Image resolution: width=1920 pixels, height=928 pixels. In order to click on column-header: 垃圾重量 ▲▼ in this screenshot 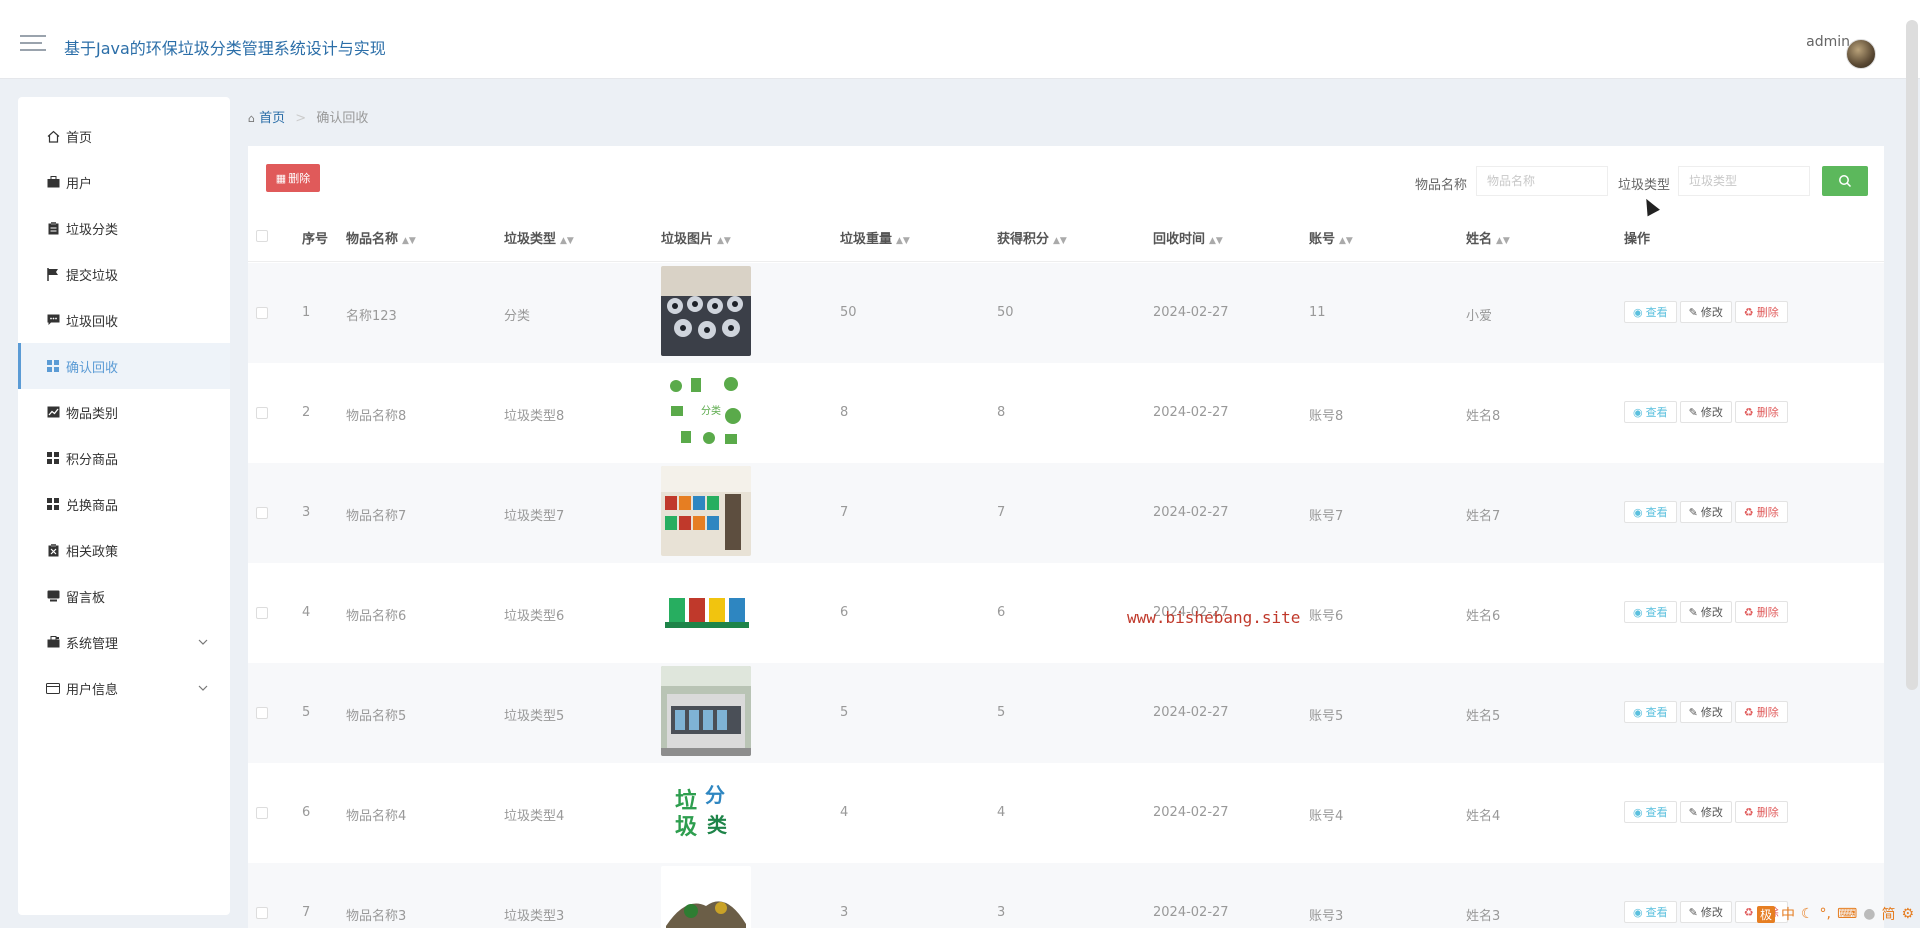, I will do `click(875, 237)`.